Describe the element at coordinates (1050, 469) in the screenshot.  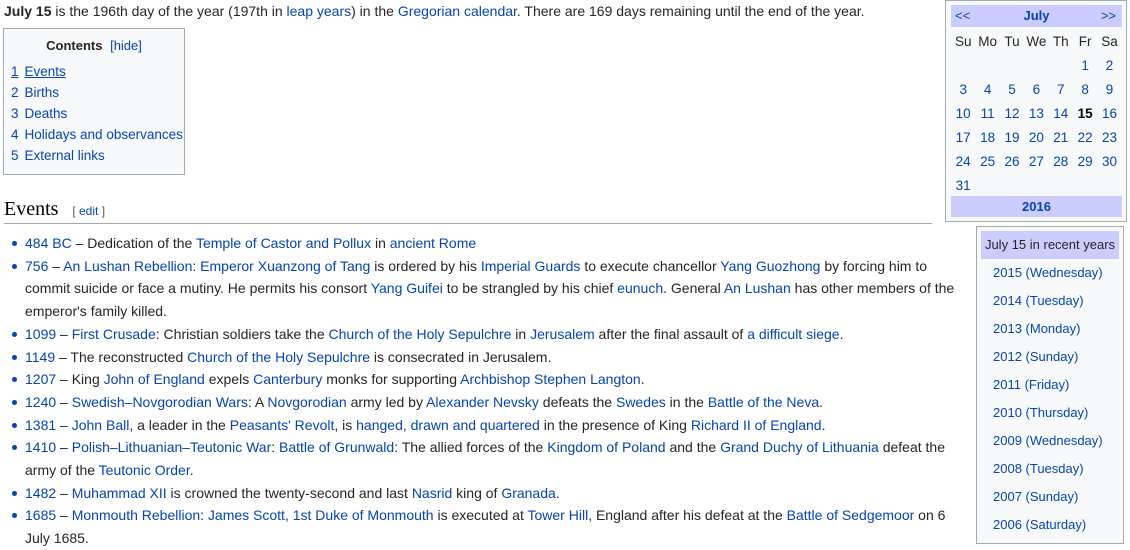
I see `recent-year-link: 2008 (Tuesday)` at that location.